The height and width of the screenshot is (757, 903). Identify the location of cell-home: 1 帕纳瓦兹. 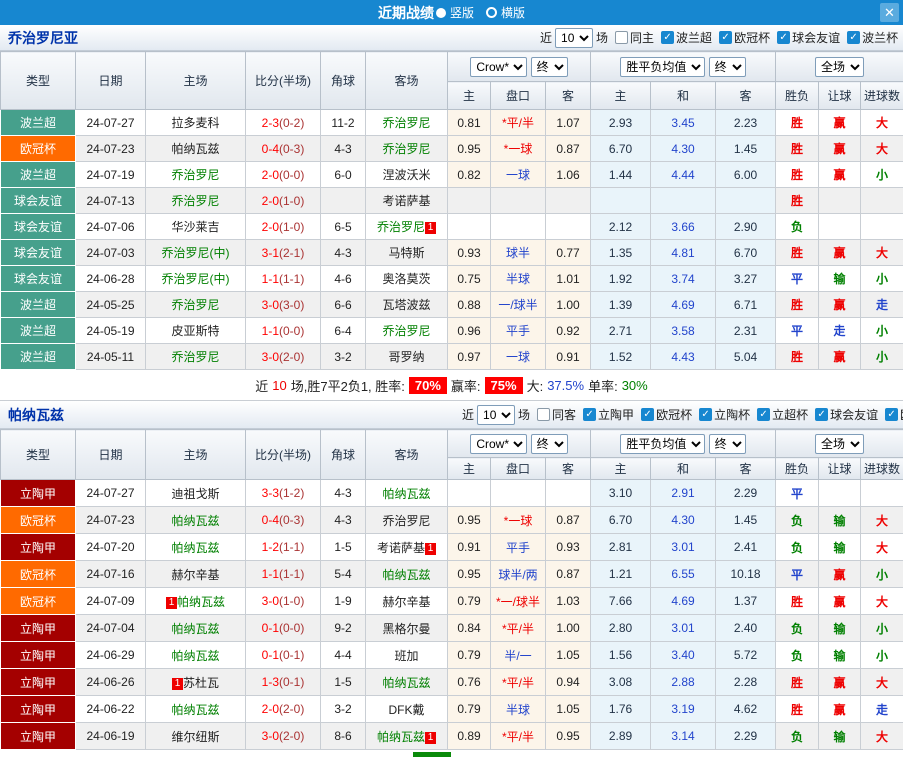
(195, 601).